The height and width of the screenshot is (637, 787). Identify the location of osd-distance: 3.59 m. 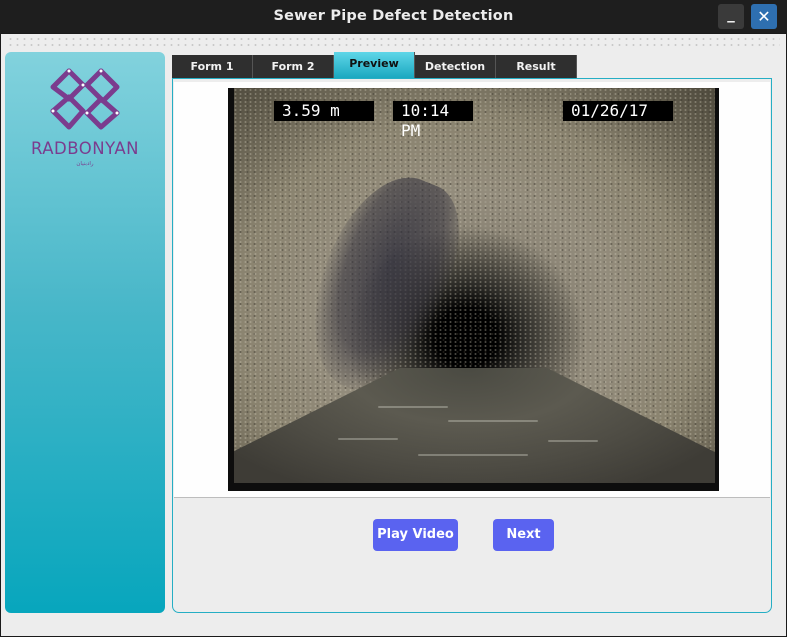
(324, 111).